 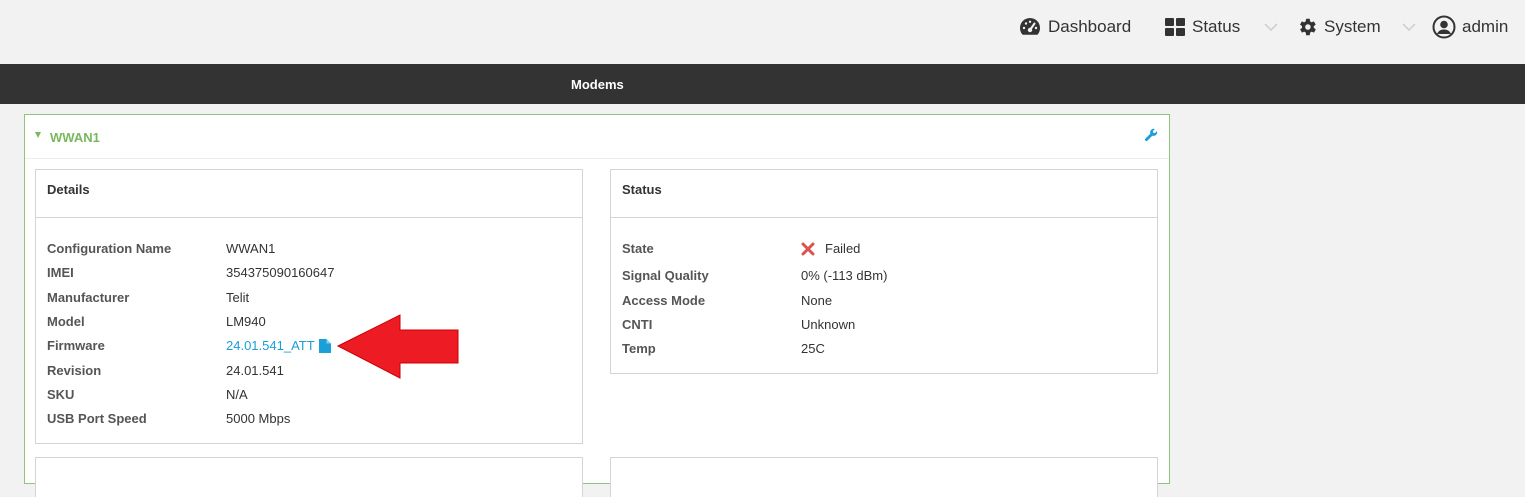 What do you see at coordinates (309, 324) in the screenshot?
I see `detail-row-model: Model LM940` at bounding box center [309, 324].